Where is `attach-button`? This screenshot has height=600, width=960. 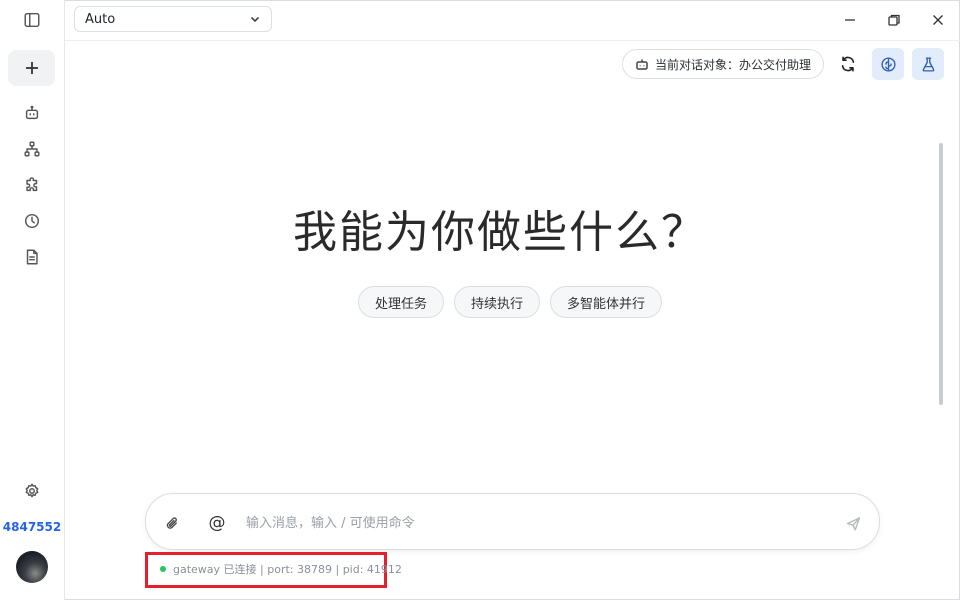 attach-button is located at coordinates (172, 523).